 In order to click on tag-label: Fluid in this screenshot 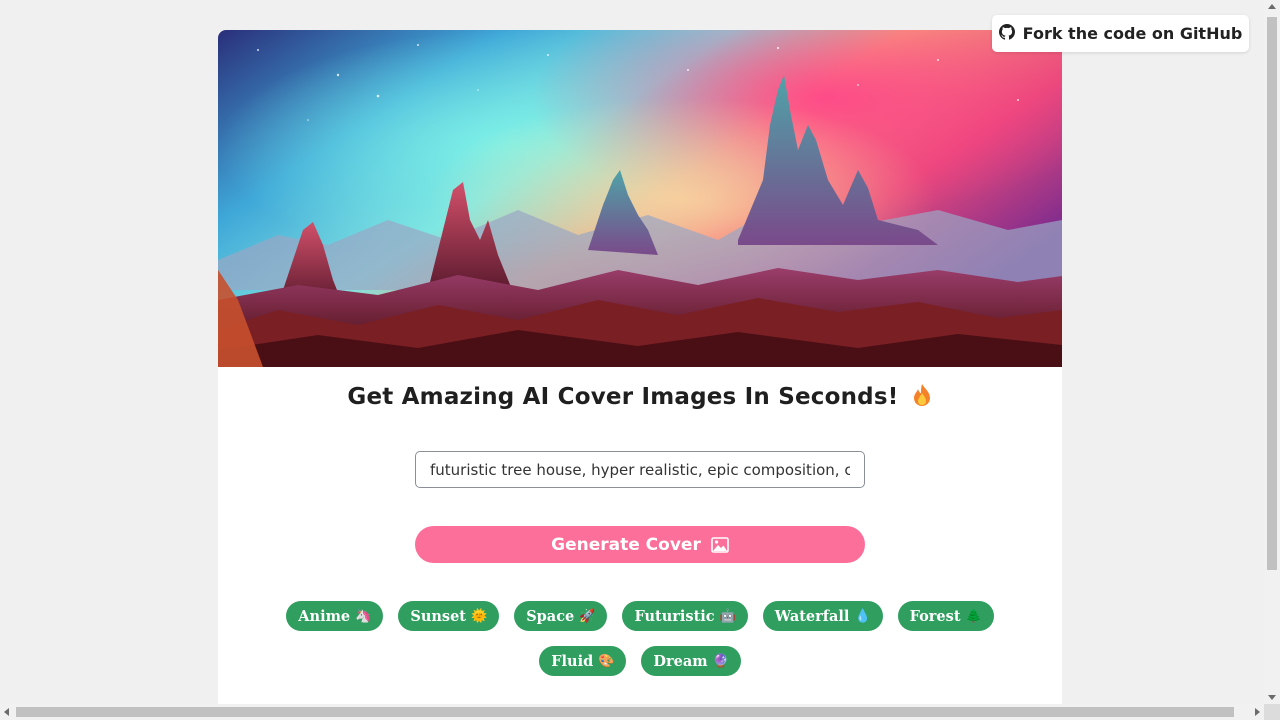, I will do `click(572, 661)`.